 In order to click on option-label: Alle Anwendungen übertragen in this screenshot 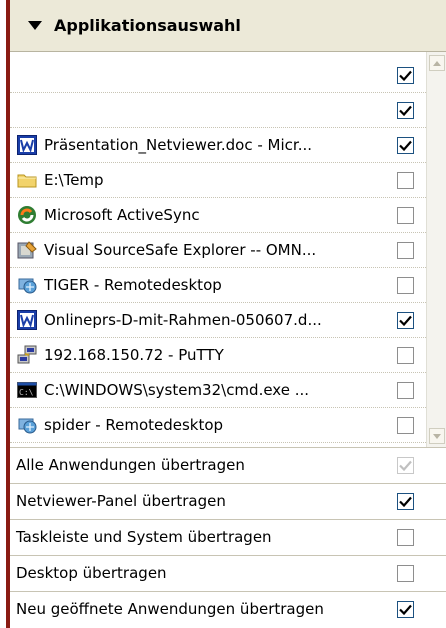, I will do `click(130, 465)`.